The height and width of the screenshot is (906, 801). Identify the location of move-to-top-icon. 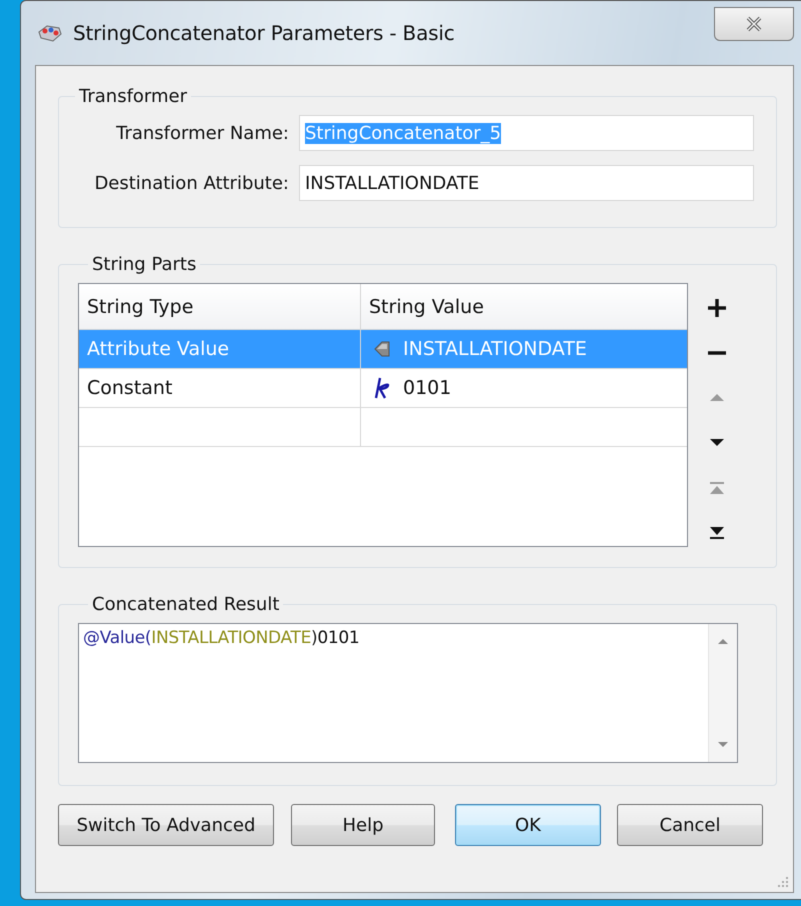
(717, 488).